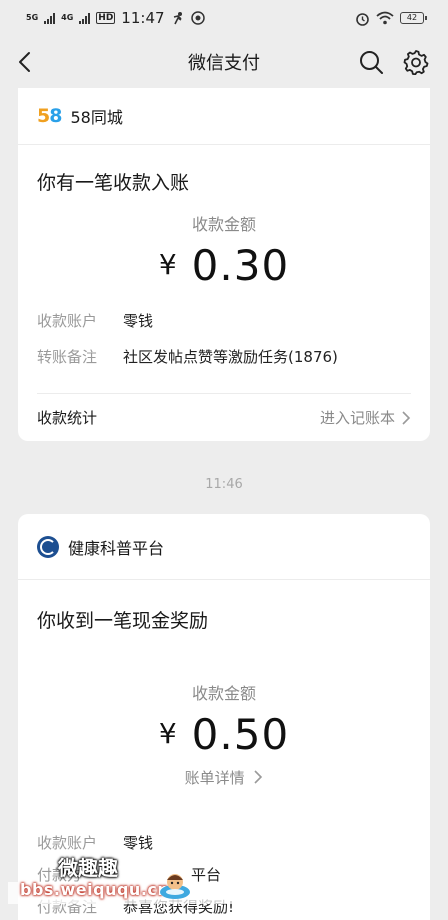 The height and width of the screenshot is (920, 448). Describe the element at coordinates (26, 62) in the screenshot. I see `back-arrow-icon` at that location.